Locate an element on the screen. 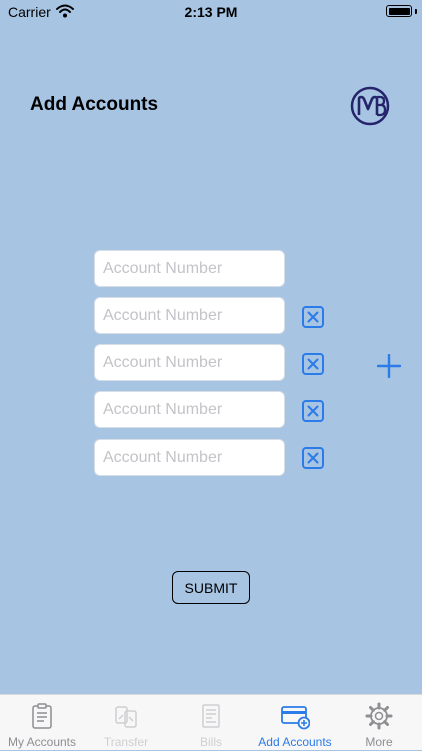  remove-field-3-button is located at coordinates (313, 364).